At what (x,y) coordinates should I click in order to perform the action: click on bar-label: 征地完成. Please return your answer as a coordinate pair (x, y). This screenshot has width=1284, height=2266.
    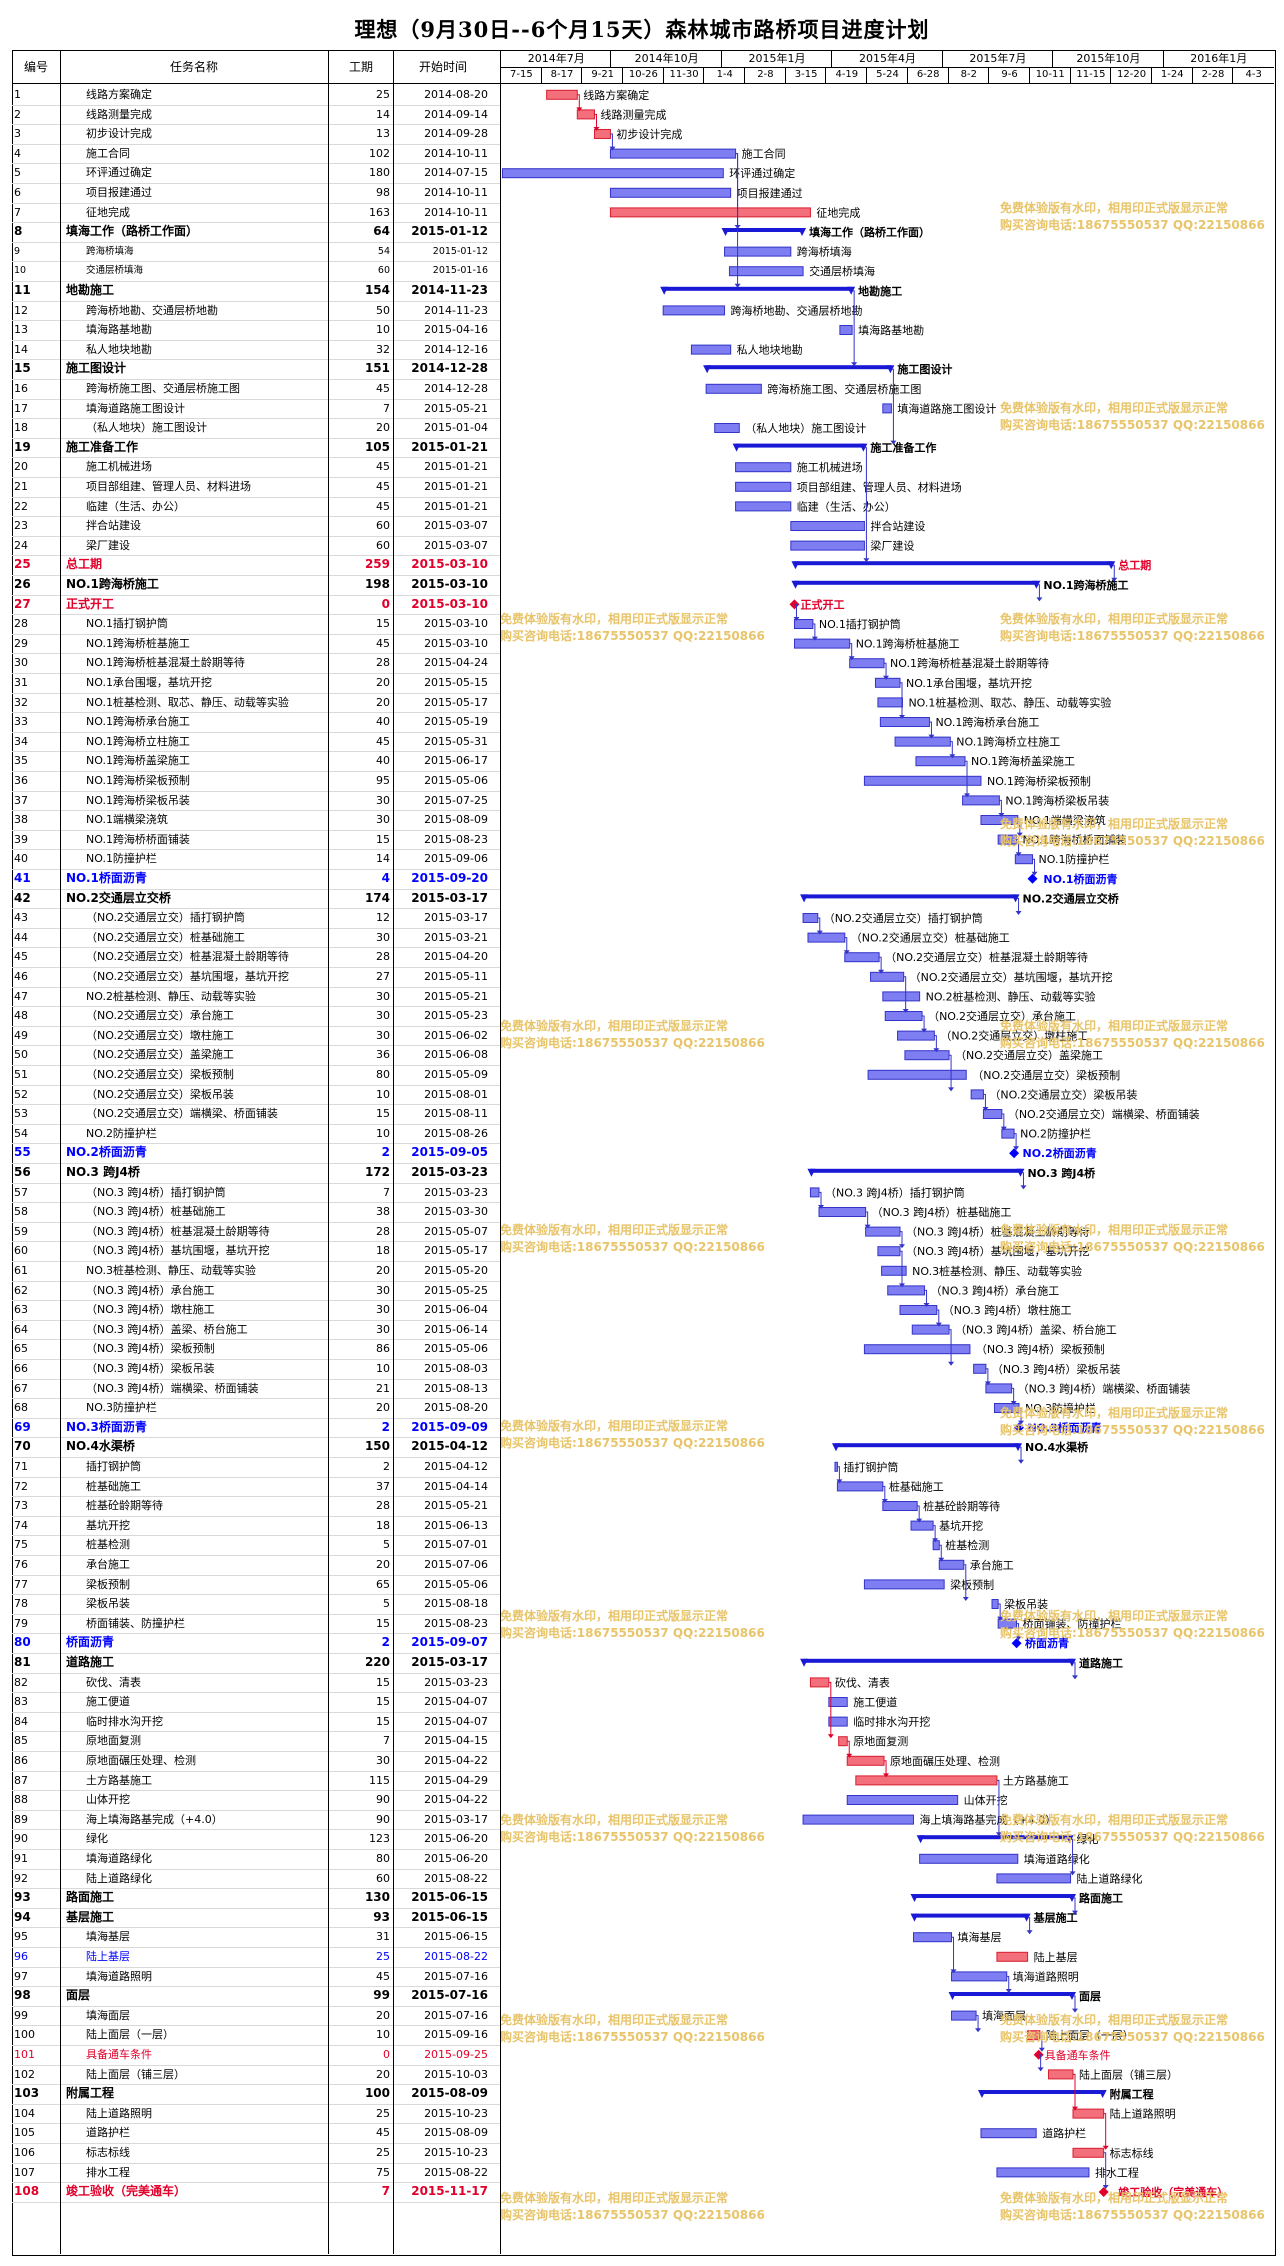
    Looking at the image, I should click on (838, 212).